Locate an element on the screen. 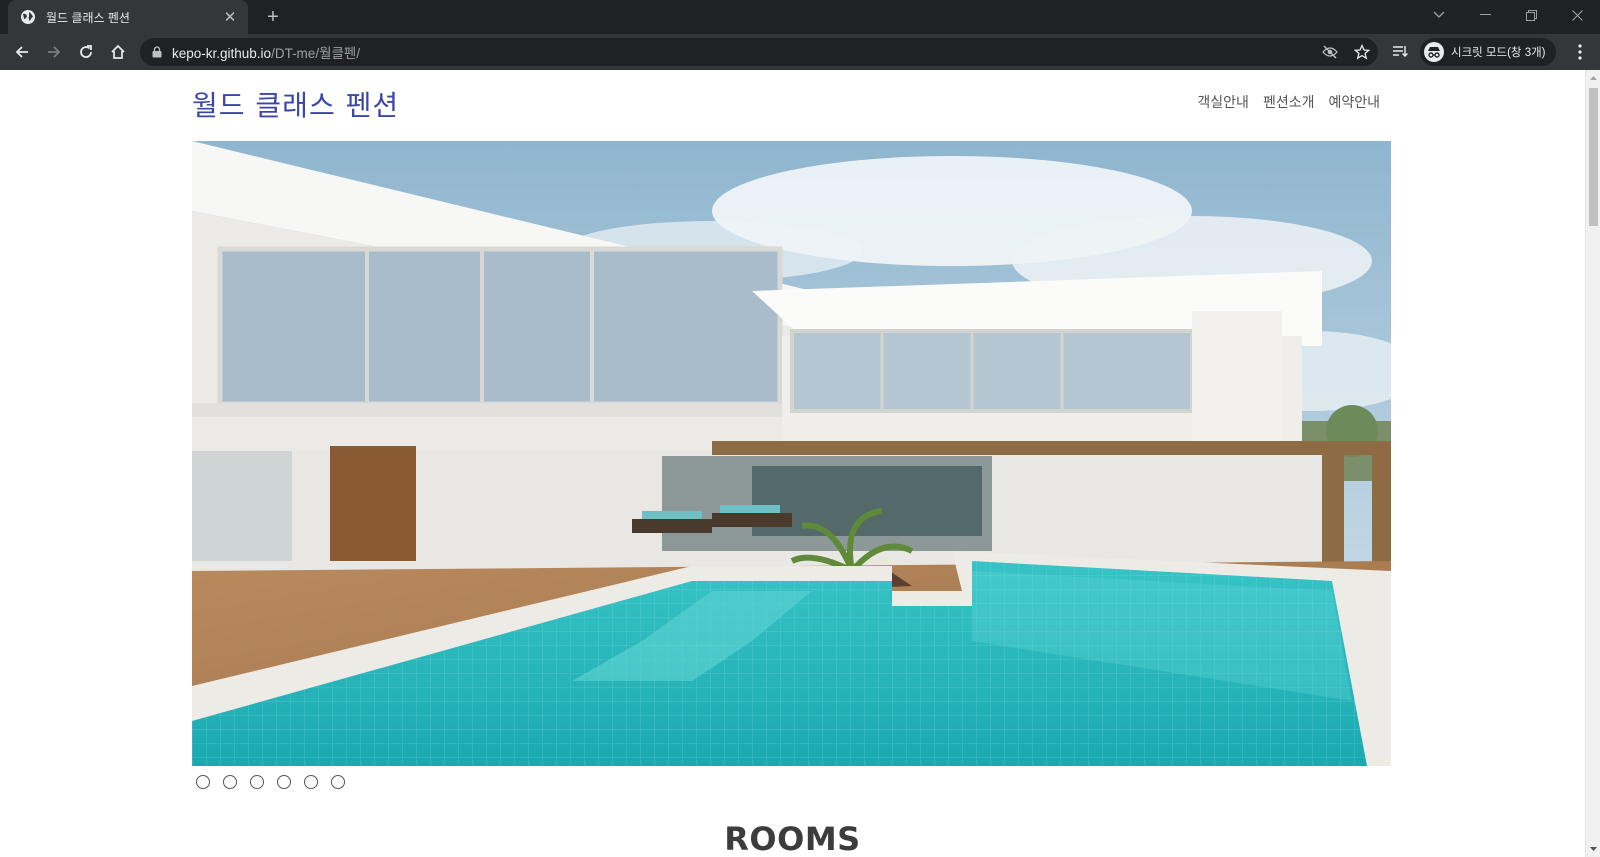 This screenshot has width=1600, height=857. nav-about: 펜션소개 is located at coordinates (1289, 102).